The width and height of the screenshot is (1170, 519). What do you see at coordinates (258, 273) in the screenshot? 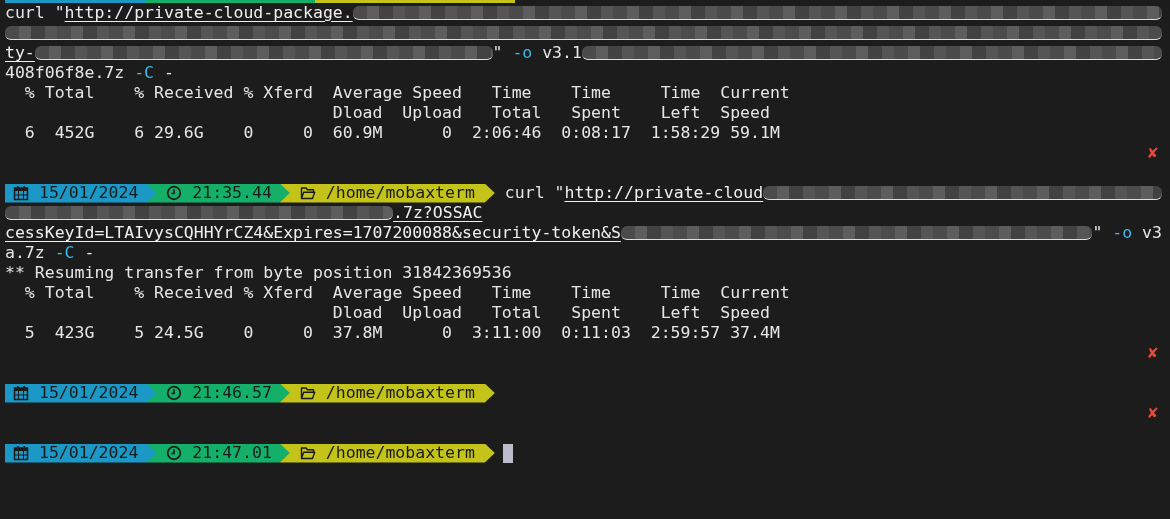
I see `output-line: ** Resuming transfer from byte position 31842369536` at bounding box center [258, 273].